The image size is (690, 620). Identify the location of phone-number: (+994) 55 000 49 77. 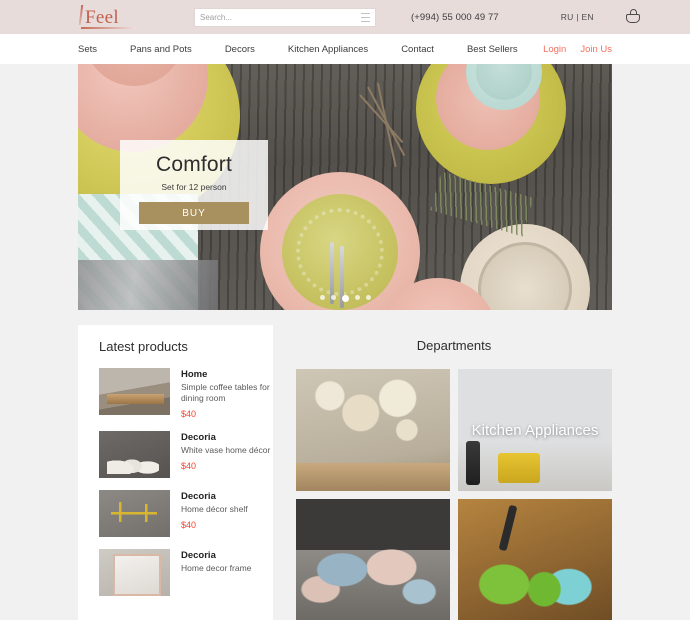
(455, 17).